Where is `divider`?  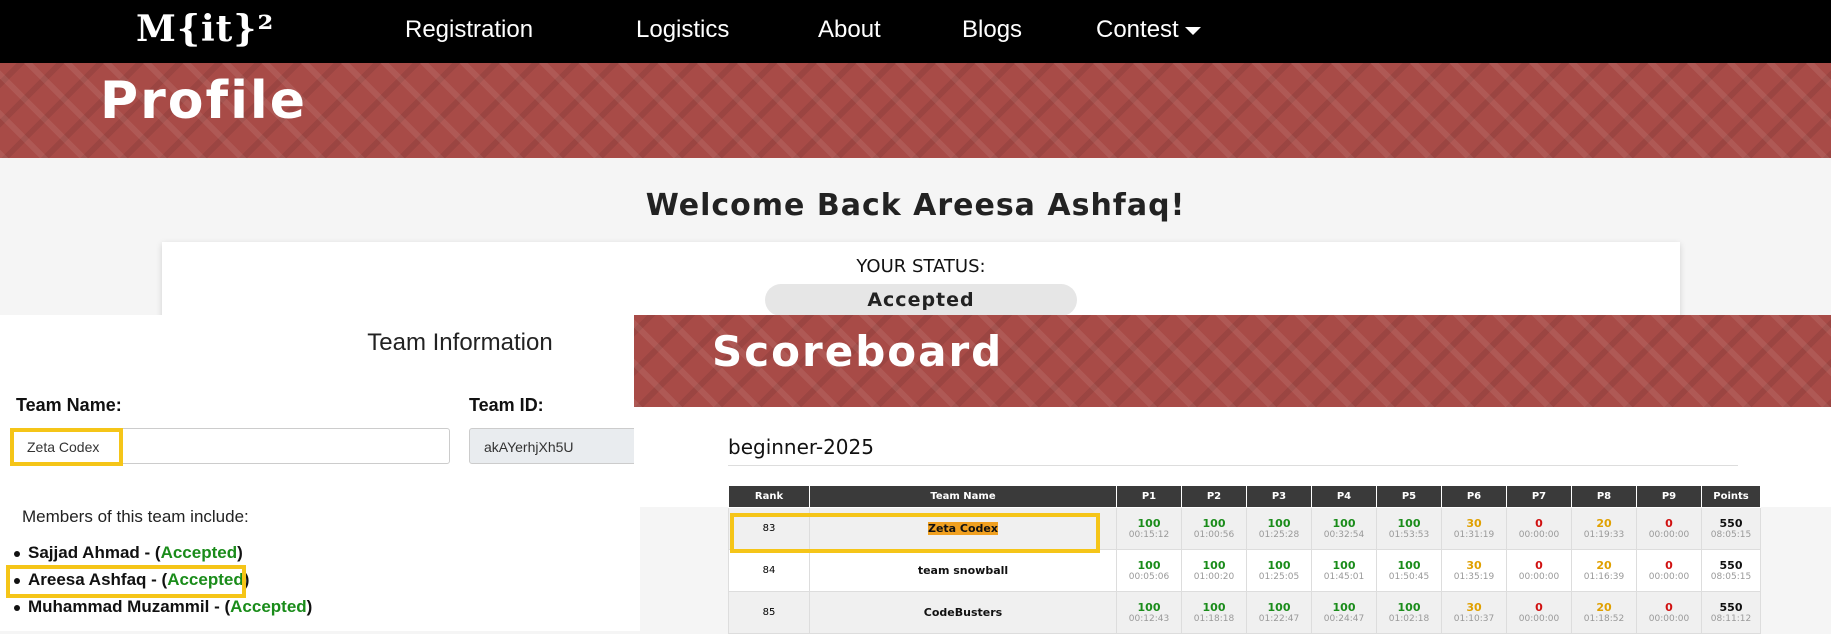
divider is located at coordinates (1233, 465).